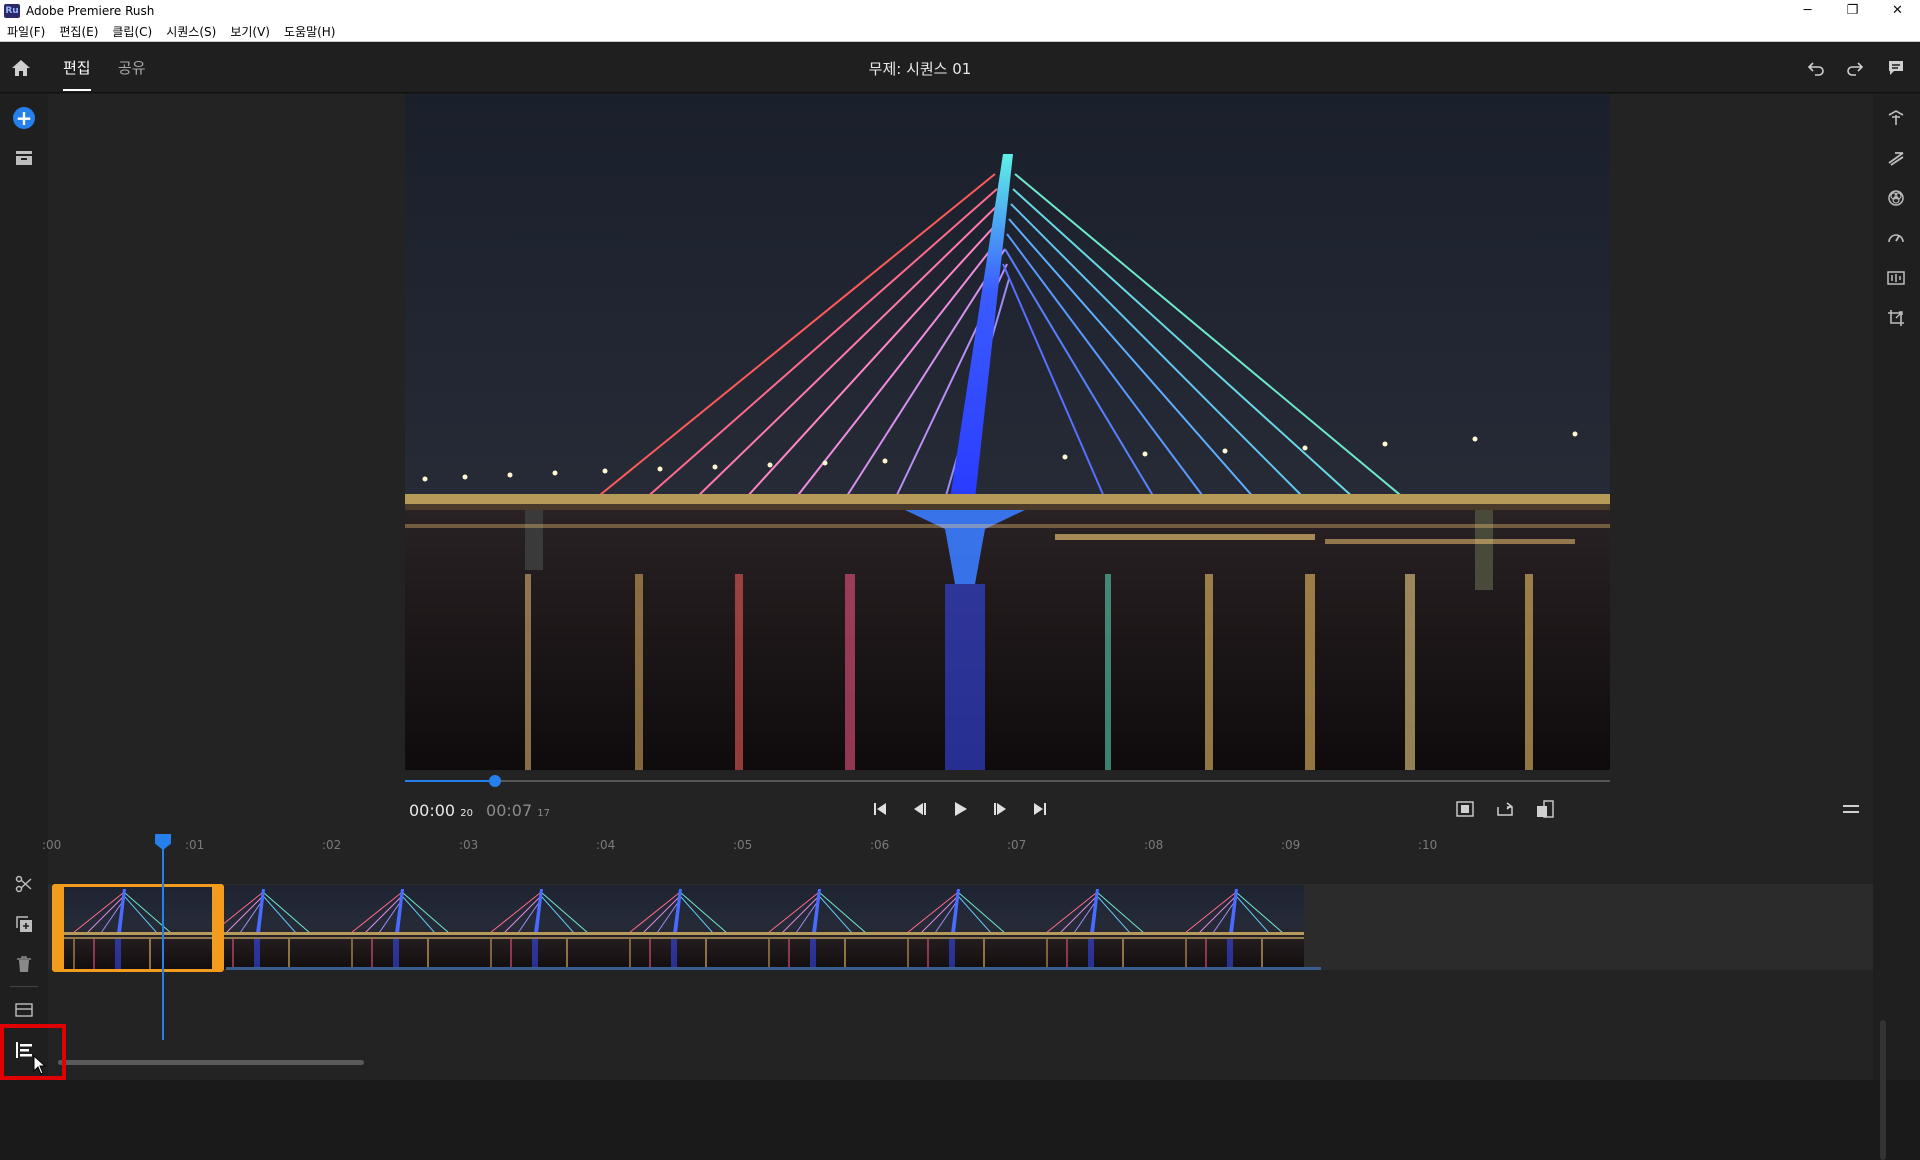 Image resolution: width=1920 pixels, height=1160 pixels. What do you see at coordinates (138, 928) in the screenshot?
I see `selected-clip` at bounding box center [138, 928].